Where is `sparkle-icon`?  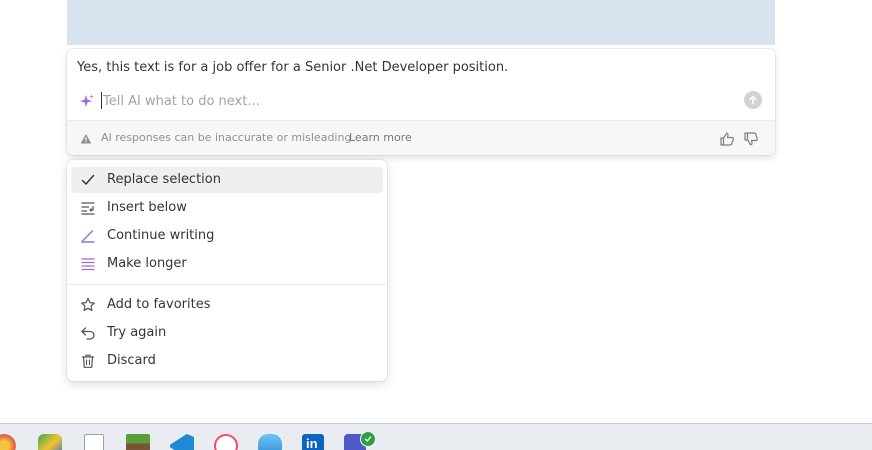 sparkle-icon is located at coordinates (87, 100).